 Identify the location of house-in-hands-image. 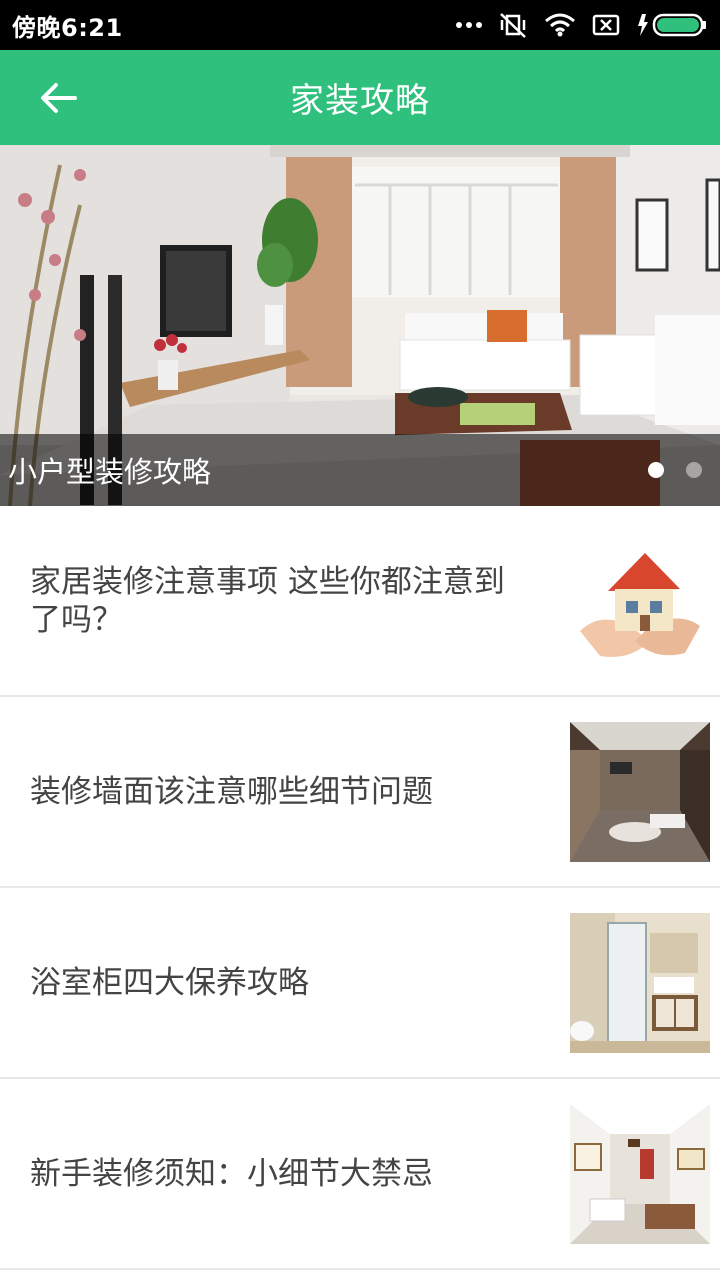
(640, 600).